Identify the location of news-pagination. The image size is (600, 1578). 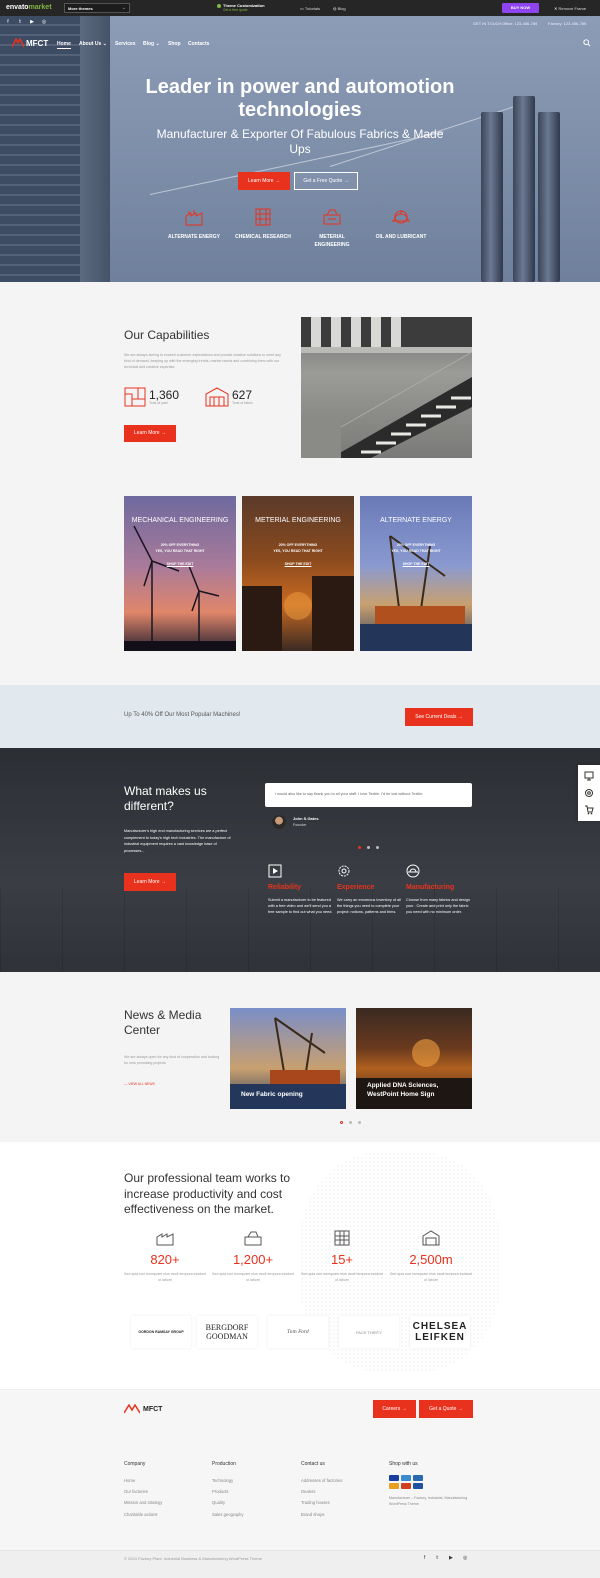
(350, 1122).